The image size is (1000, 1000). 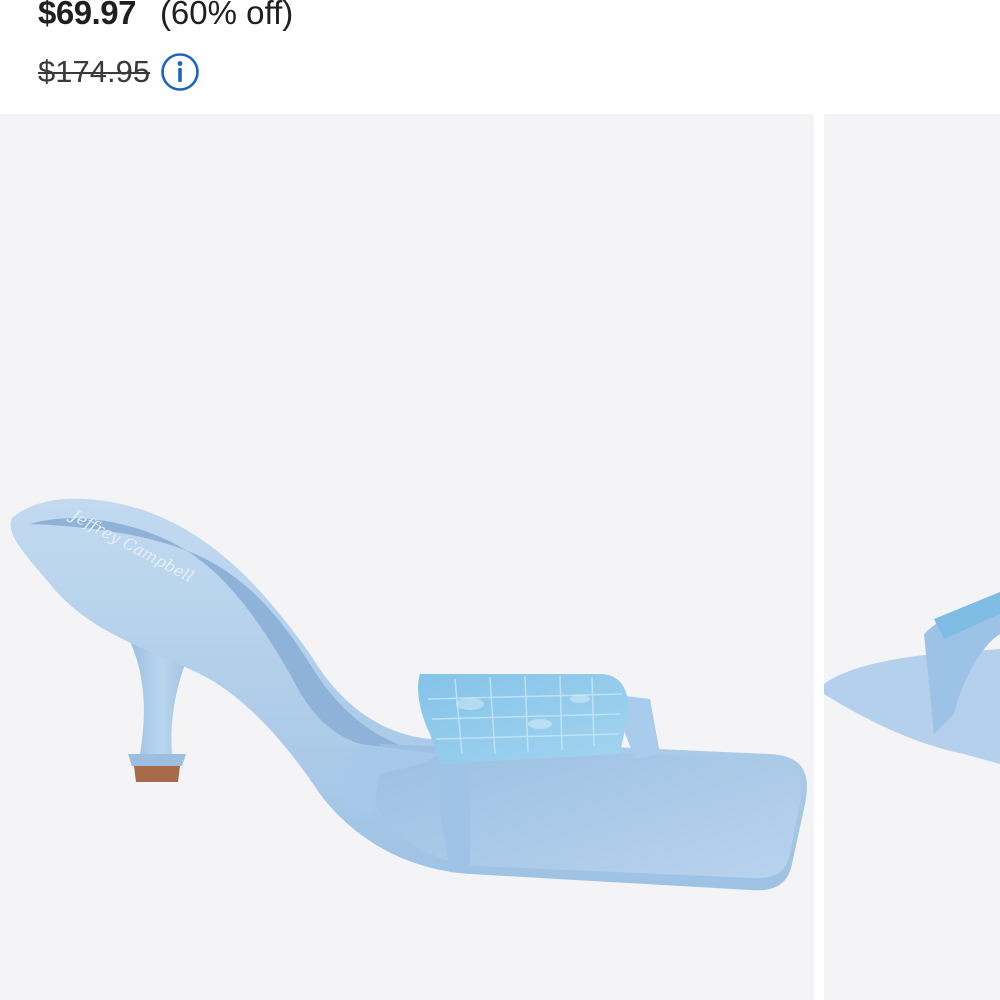 What do you see at coordinates (488, 55) in the screenshot?
I see `price-block: $69.97 (60% off) $174.95` at bounding box center [488, 55].